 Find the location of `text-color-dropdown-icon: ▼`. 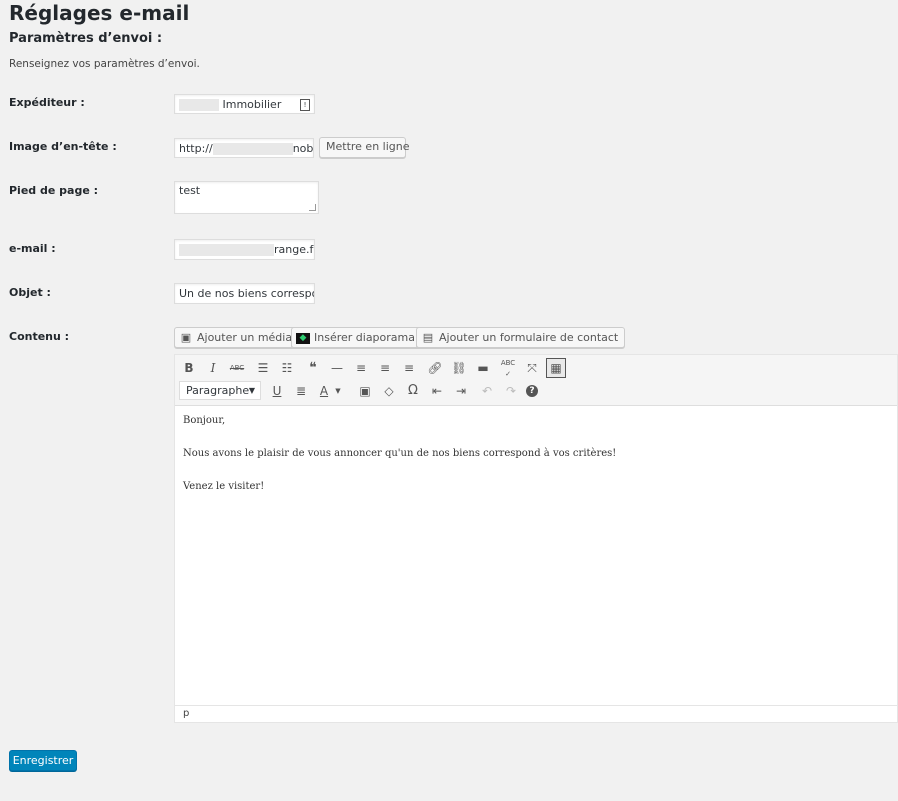

text-color-dropdown-icon: ▼ is located at coordinates (338, 391).